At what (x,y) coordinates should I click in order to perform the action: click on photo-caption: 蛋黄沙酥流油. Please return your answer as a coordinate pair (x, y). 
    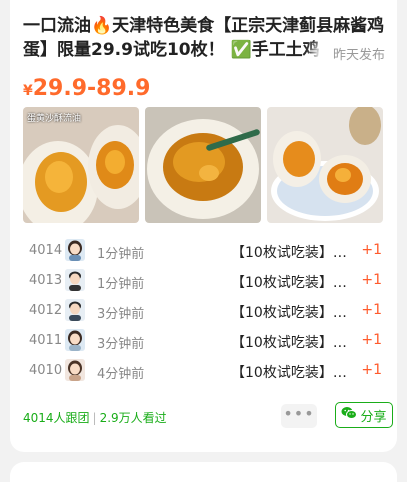
    Looking at the image, I should click on (54, 119).